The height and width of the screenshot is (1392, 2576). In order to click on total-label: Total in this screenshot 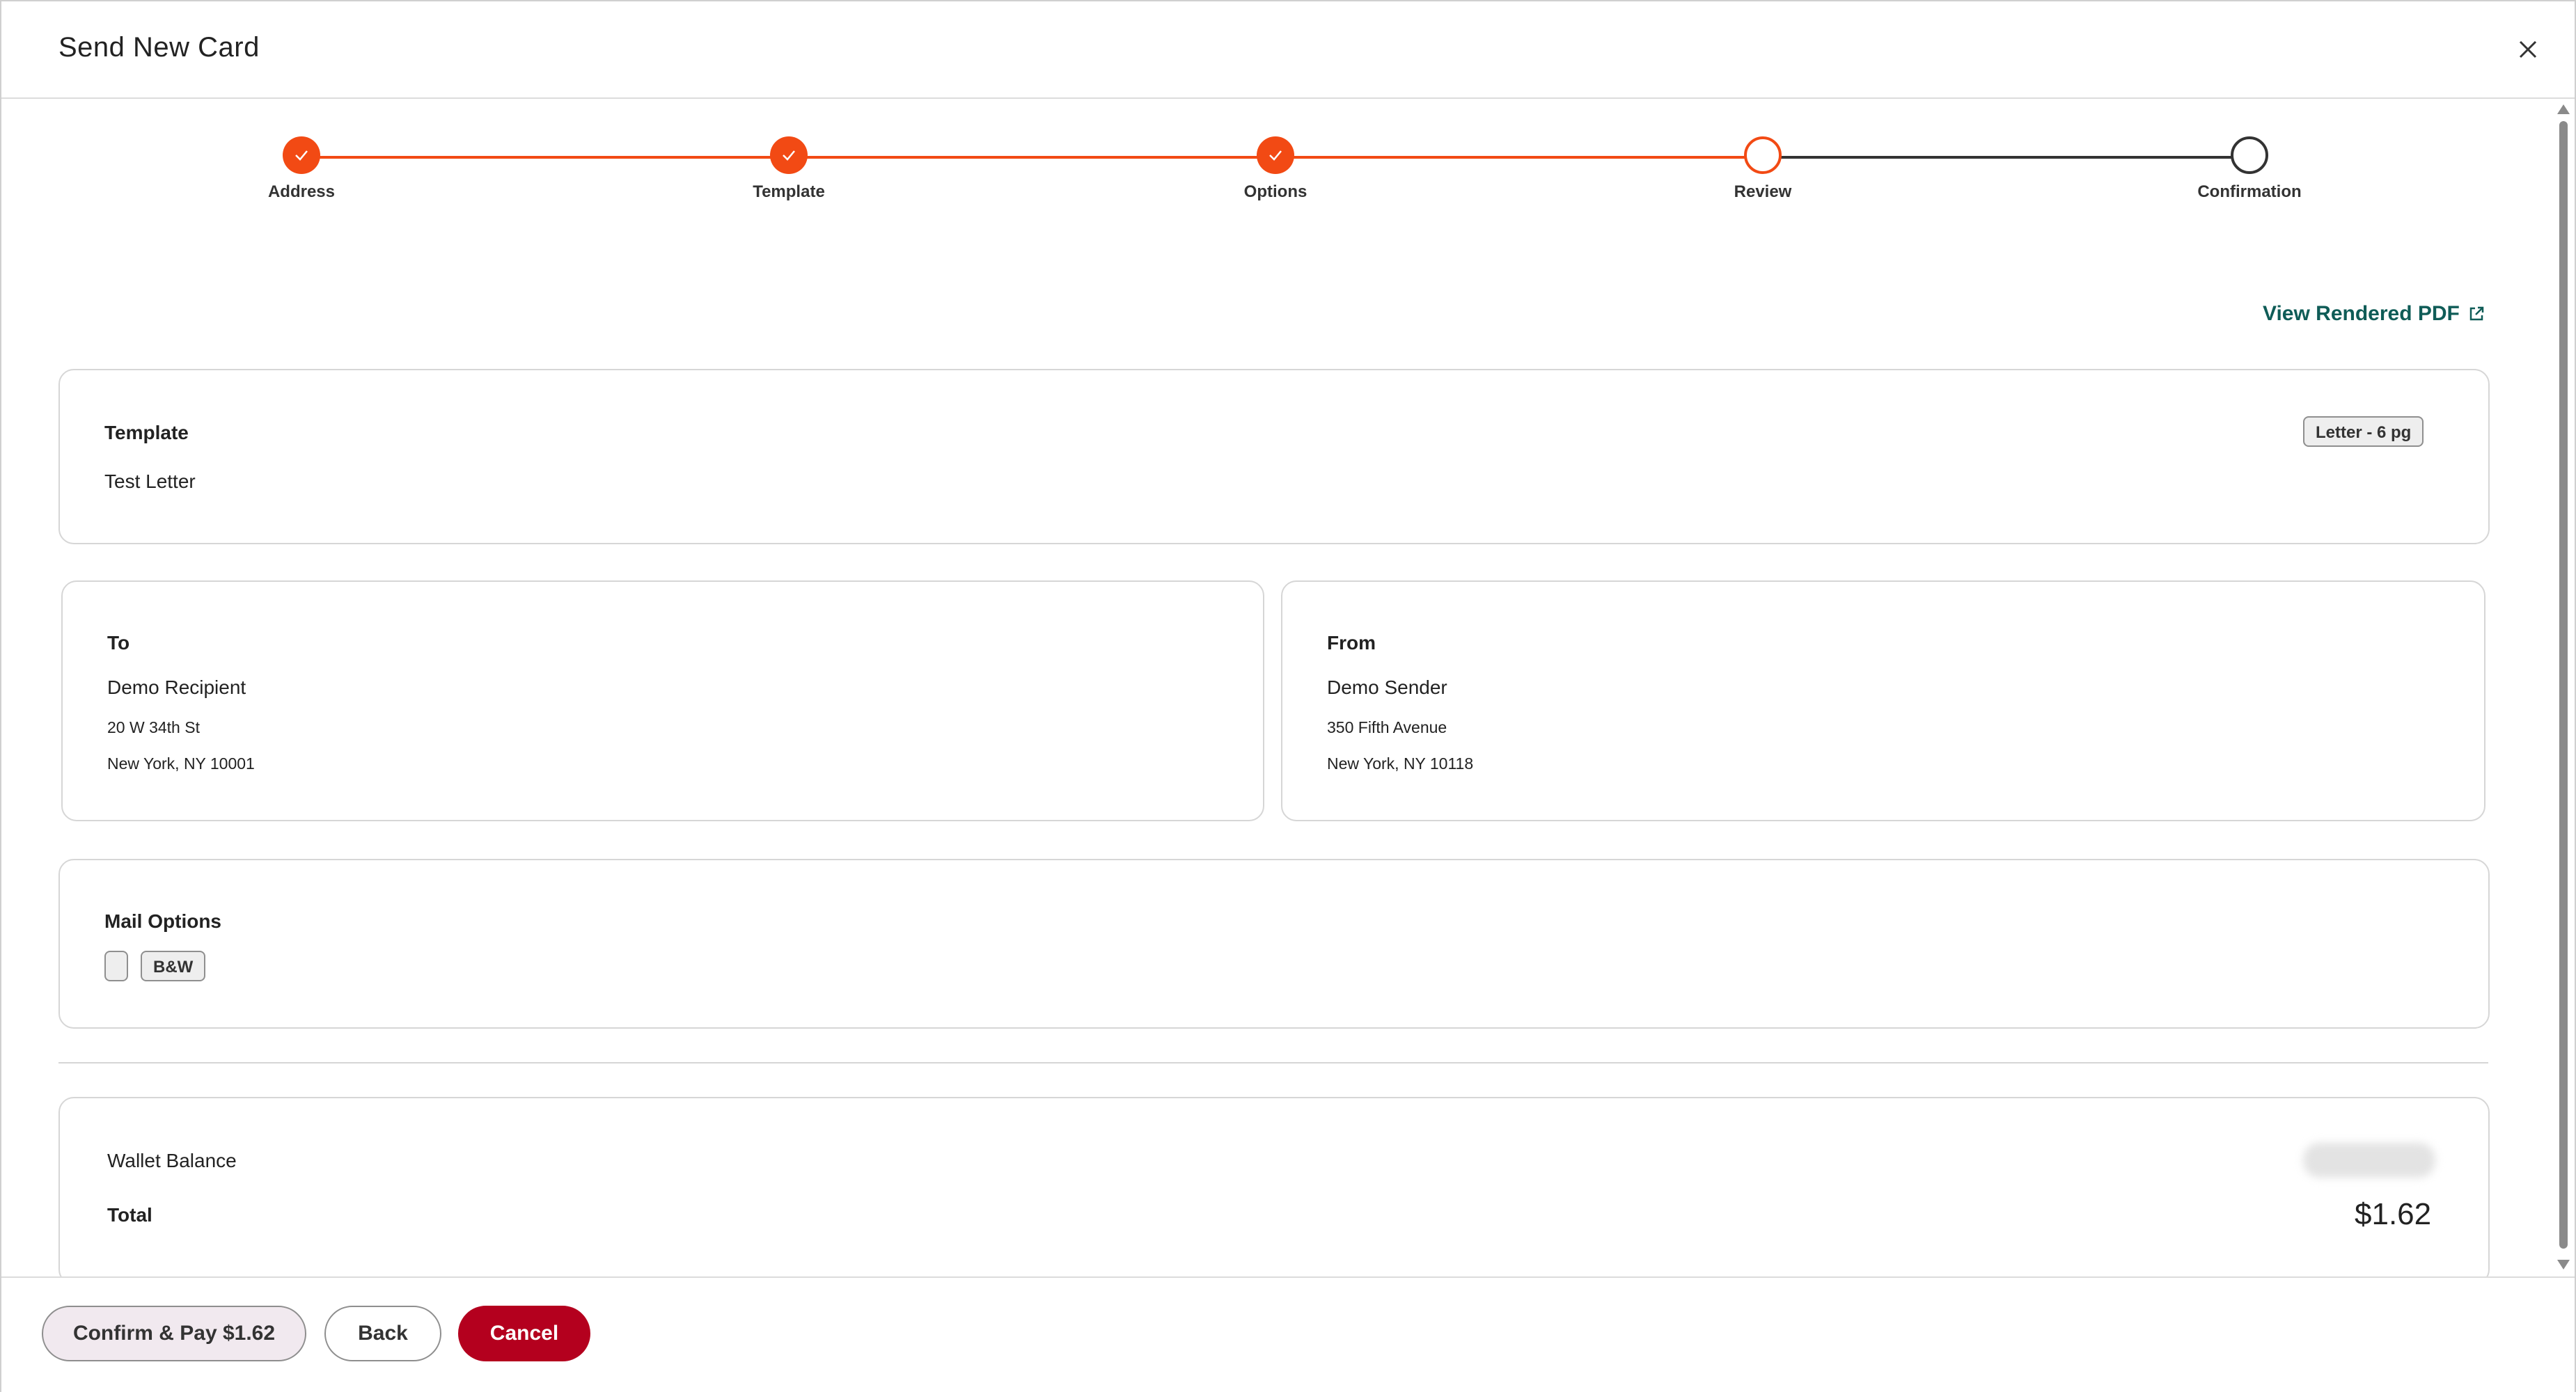, I will do `click(129, 1215)`.